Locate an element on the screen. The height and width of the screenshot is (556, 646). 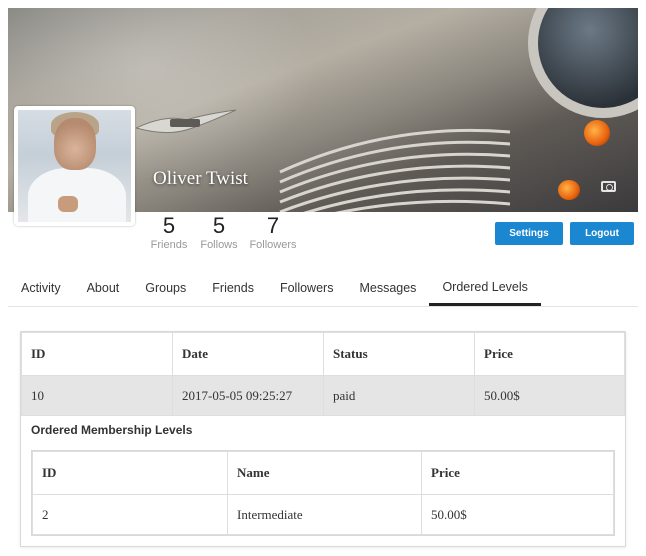
cell-date: 2017-05-05 09:25:27 is located at coordinates (248, 395).